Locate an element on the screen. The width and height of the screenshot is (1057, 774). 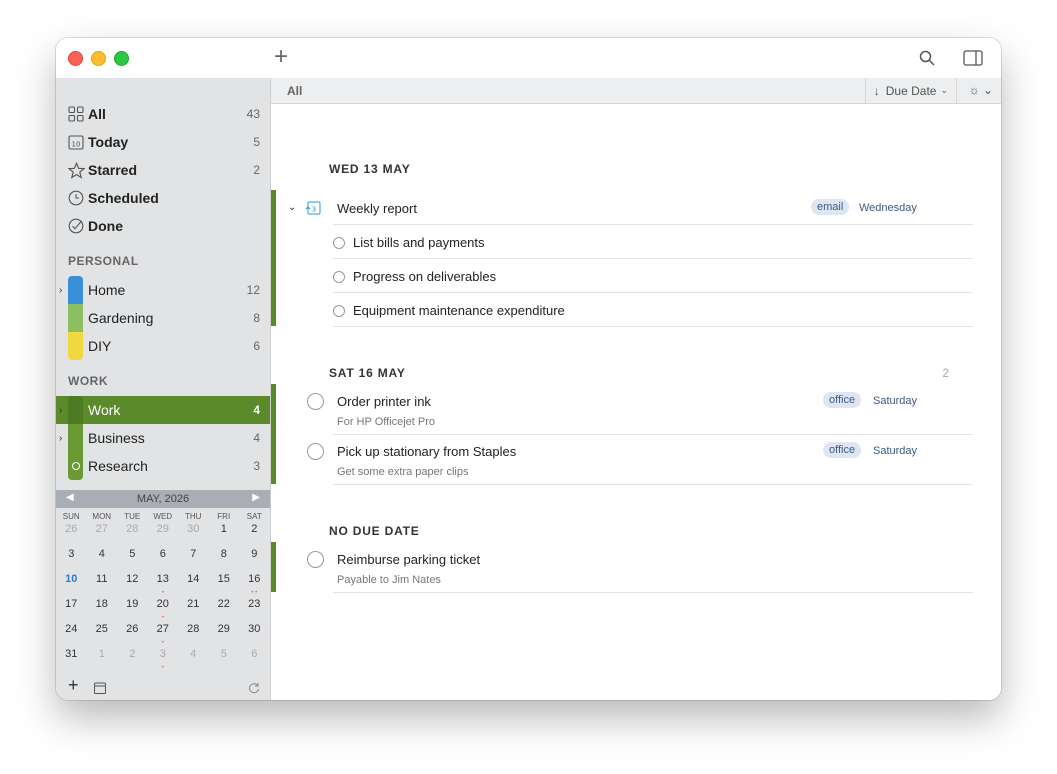
sidebar-toggle-icon is located at coordinates (973, 58).